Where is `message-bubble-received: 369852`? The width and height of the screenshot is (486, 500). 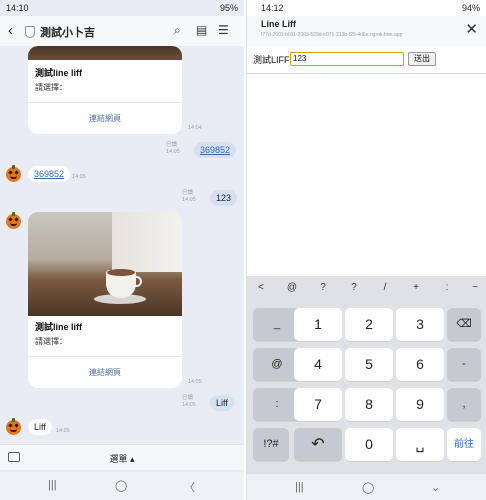
message-bubble-received: 369852 is located at coordinates (49, 174).